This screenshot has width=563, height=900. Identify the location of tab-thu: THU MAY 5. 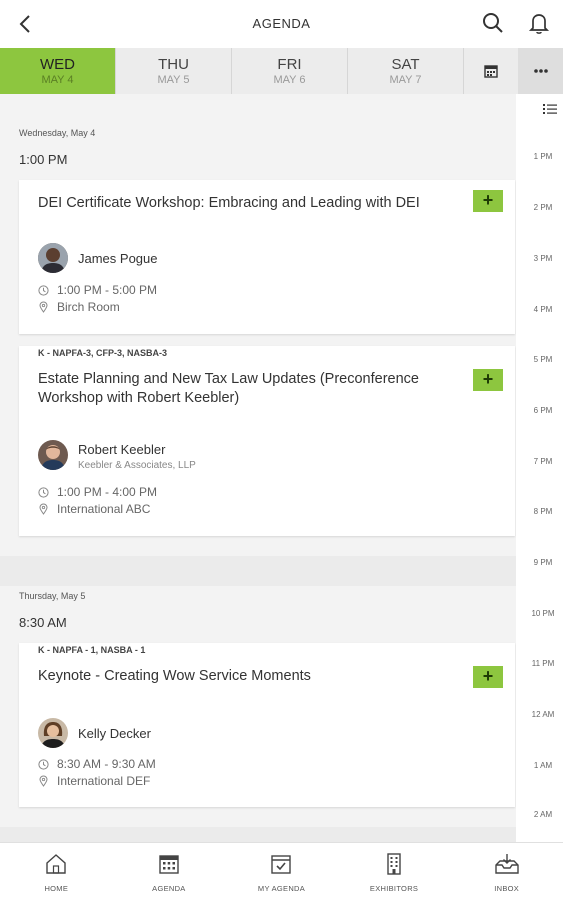
(174, 71).